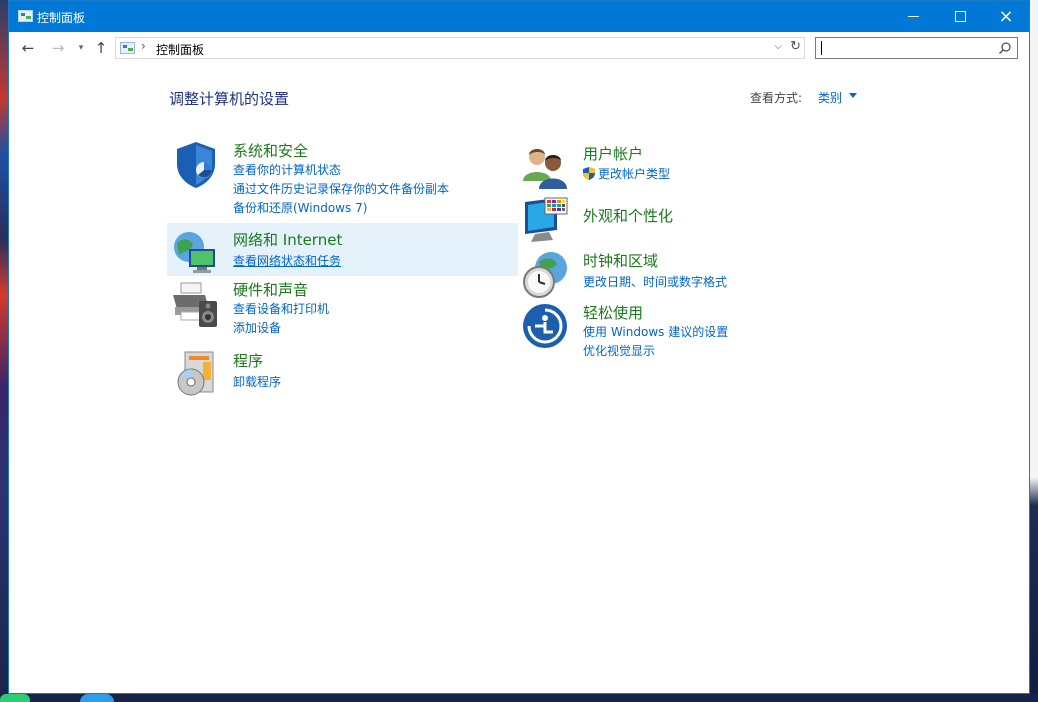 The width and height of the screenshot is (1038, 702). Describe the element at coordinates (257, 327) in the screenshot. I see `link-add-device: 添加设备` at that location.